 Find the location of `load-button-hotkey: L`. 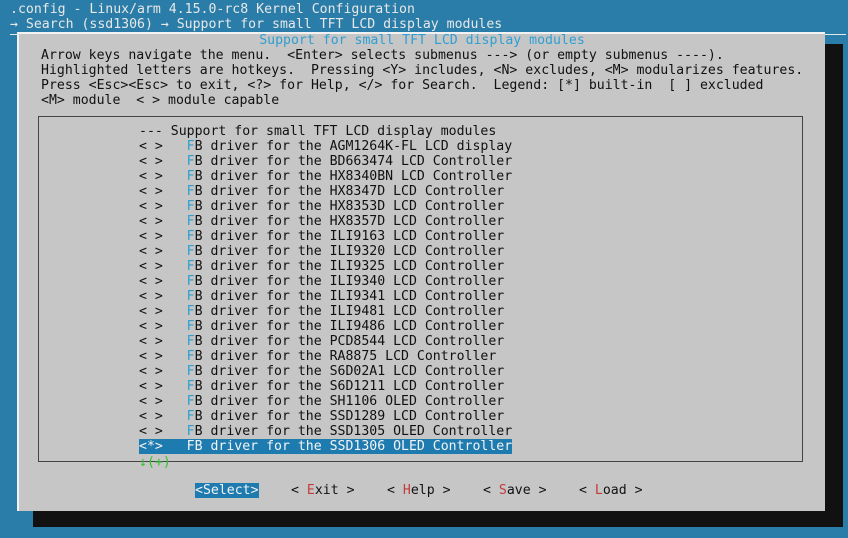

load-button-hotkey: L is located at coordinates (598, 490).